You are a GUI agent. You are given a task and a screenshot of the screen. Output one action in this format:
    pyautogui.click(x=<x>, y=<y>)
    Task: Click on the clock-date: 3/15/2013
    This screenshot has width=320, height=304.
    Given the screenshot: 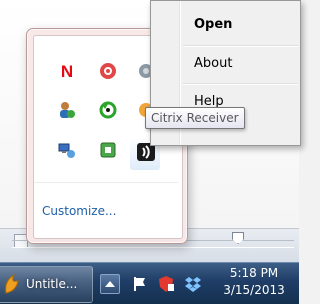 What is the action you would take?
    pyautogui.click(x=254, y=290)
    